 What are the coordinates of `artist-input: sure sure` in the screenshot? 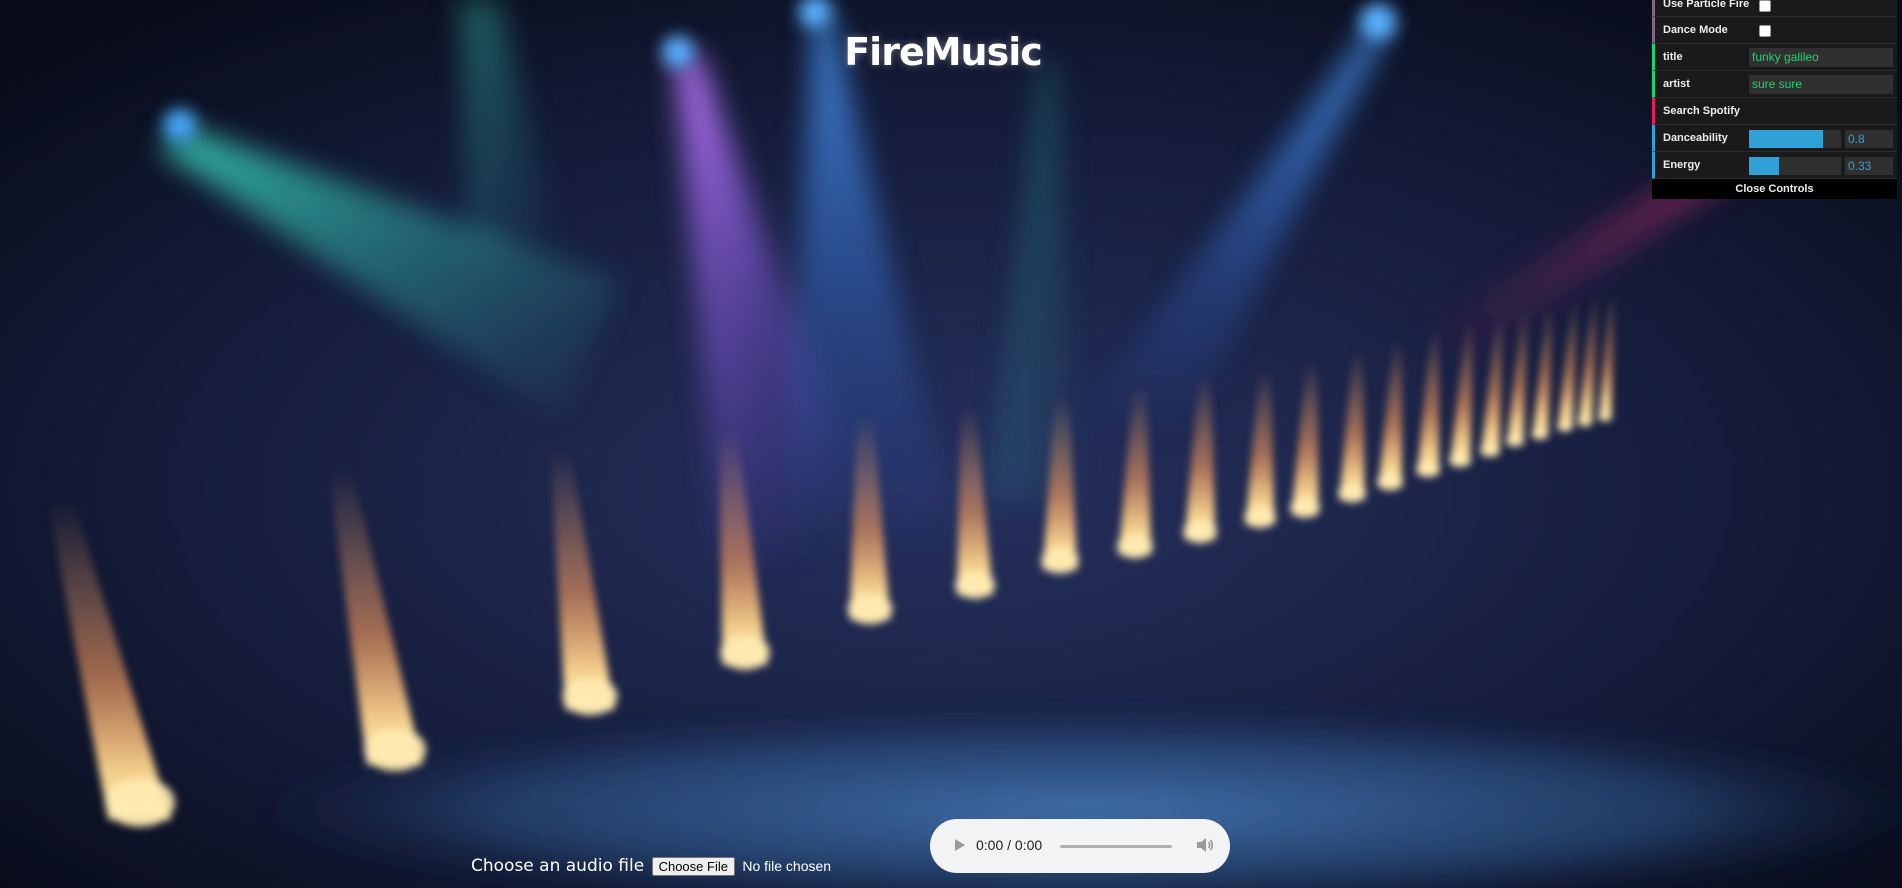 It's located at (1821, 84).